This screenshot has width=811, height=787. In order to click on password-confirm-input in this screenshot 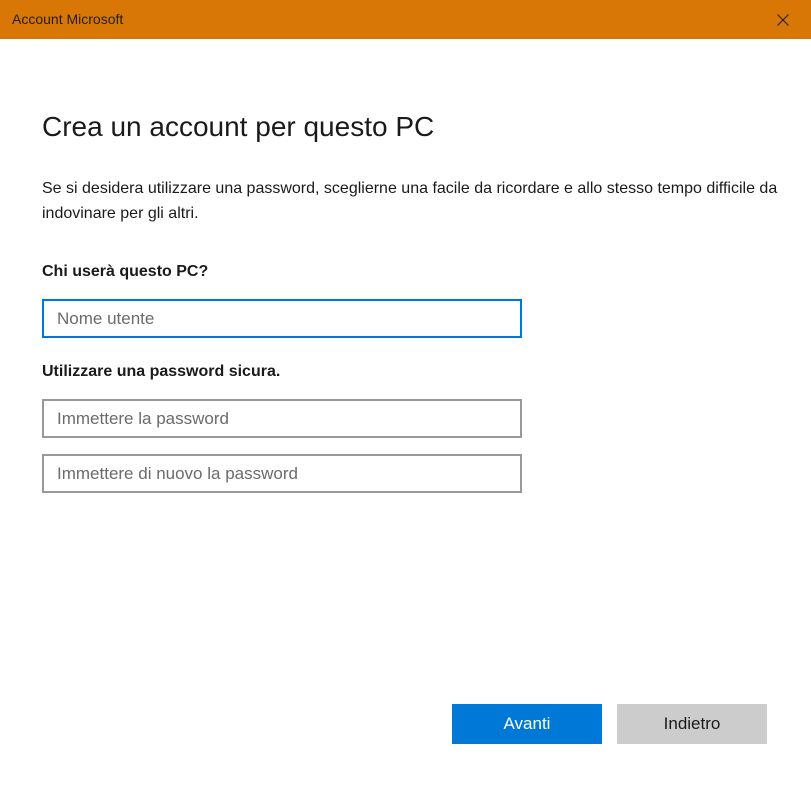, I will do `click(282, 473)`.